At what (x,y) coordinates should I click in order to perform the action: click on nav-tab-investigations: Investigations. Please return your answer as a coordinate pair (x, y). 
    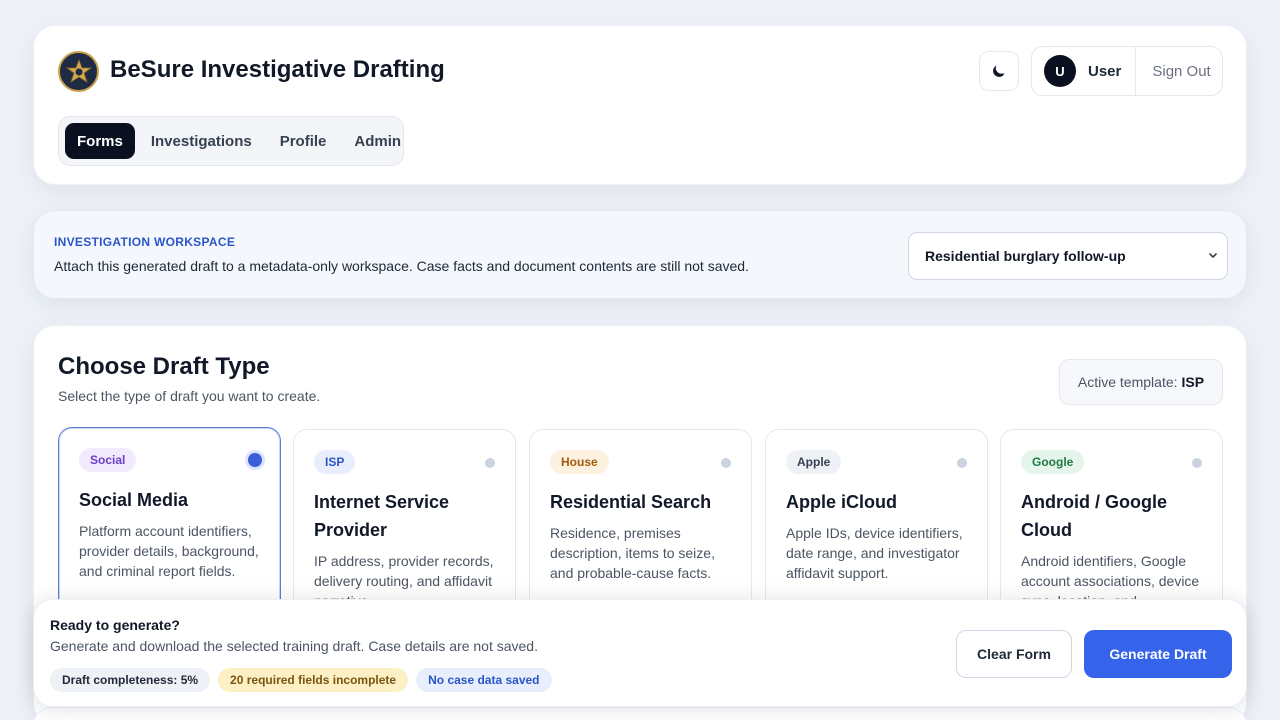
    Looking at the image, I should click on (201, 141).